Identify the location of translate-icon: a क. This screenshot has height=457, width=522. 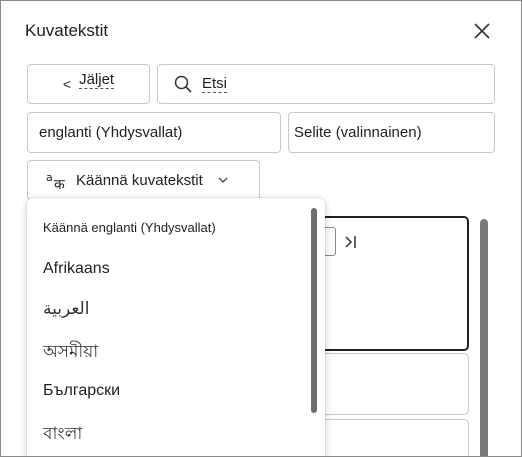
(55, 180).